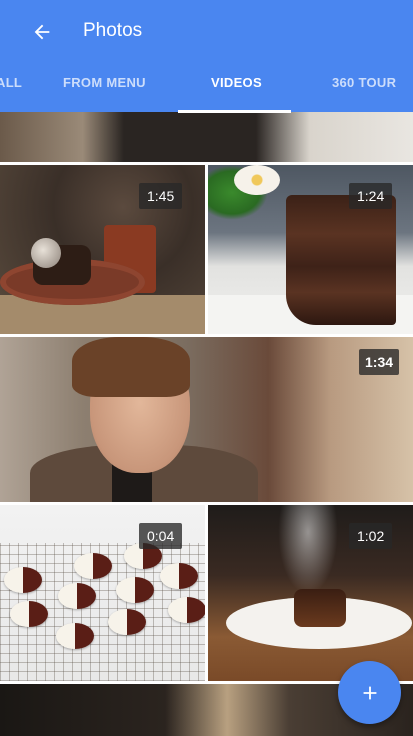  I want to click on video-thumbnail-partial-top, so click(206, 137).